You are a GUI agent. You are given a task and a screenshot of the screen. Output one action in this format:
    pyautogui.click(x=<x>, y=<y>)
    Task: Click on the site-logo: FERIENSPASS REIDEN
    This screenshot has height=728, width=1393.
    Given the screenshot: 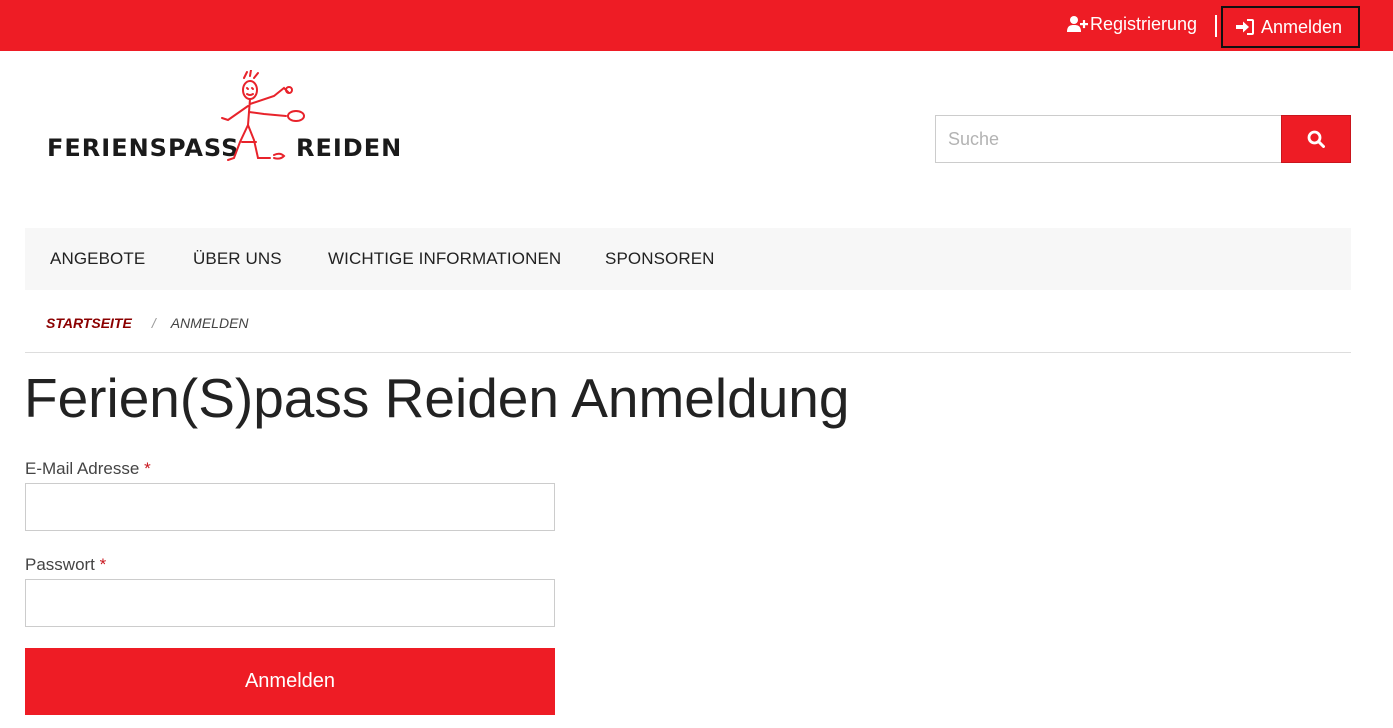 What is the action you would take?
    pyautogui.click(x=226, y=120)
    